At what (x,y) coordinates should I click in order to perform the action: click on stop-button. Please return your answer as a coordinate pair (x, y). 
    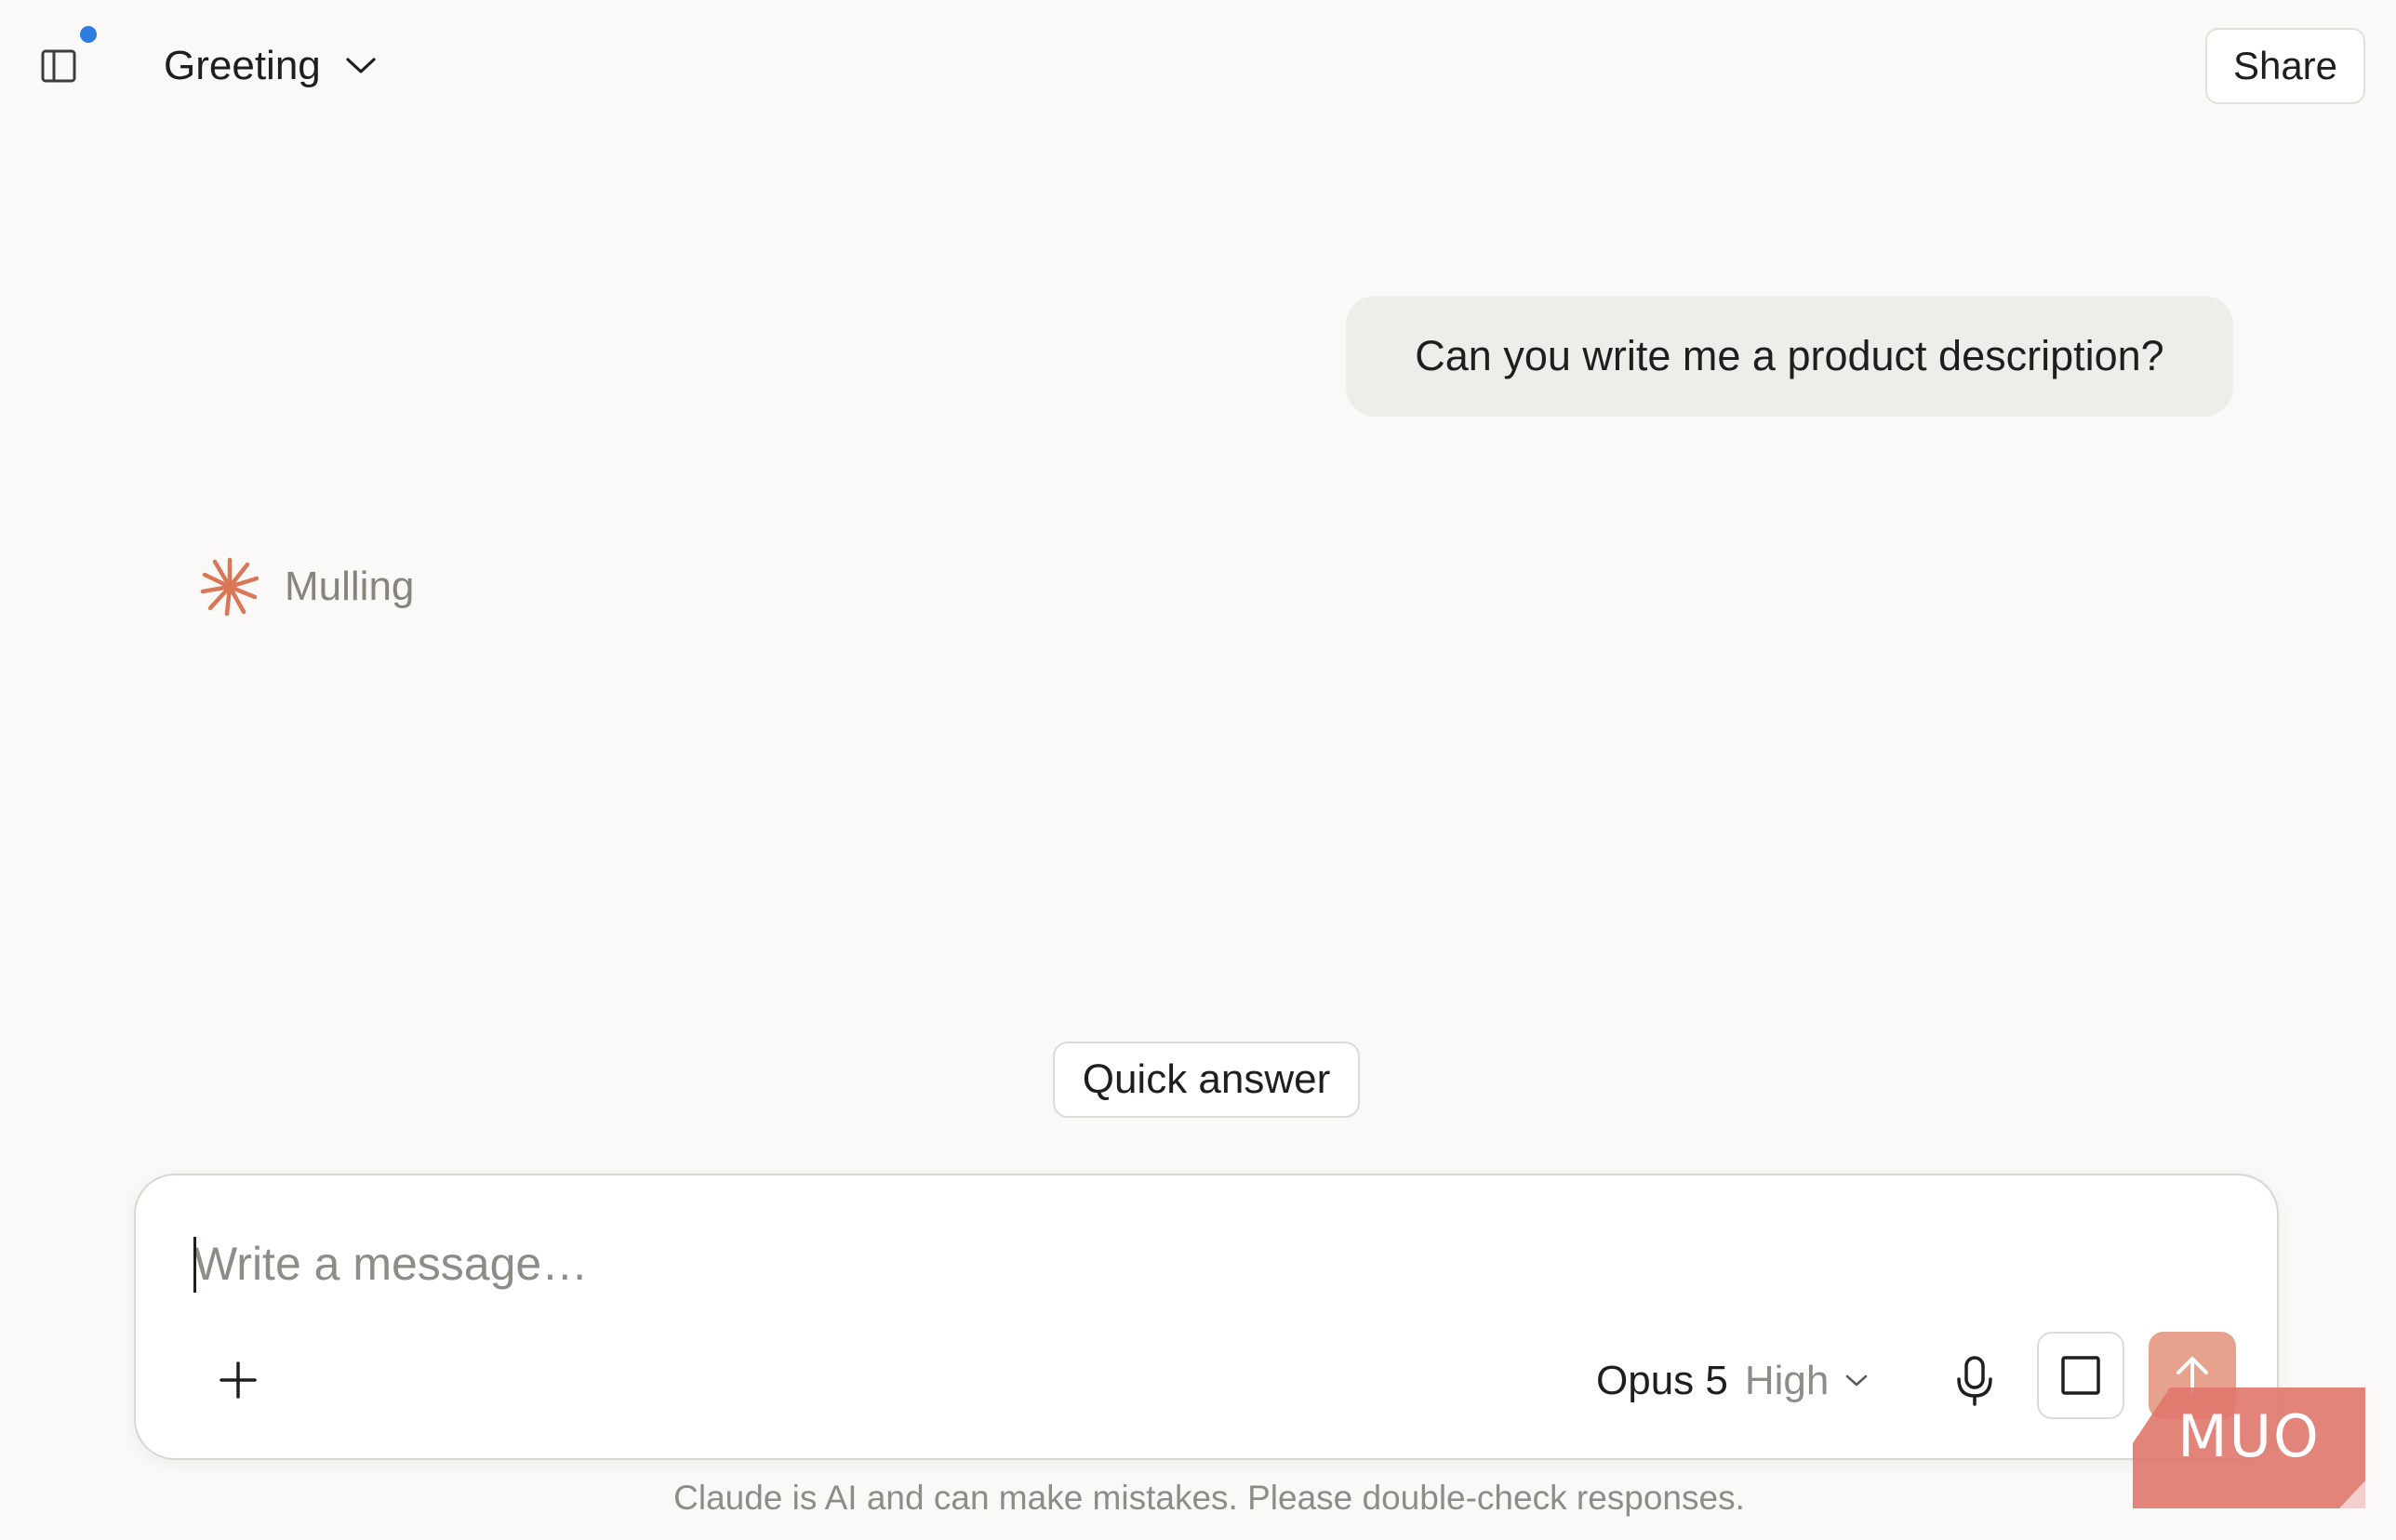
    Looking at the image, I should click on (2080, 1375).